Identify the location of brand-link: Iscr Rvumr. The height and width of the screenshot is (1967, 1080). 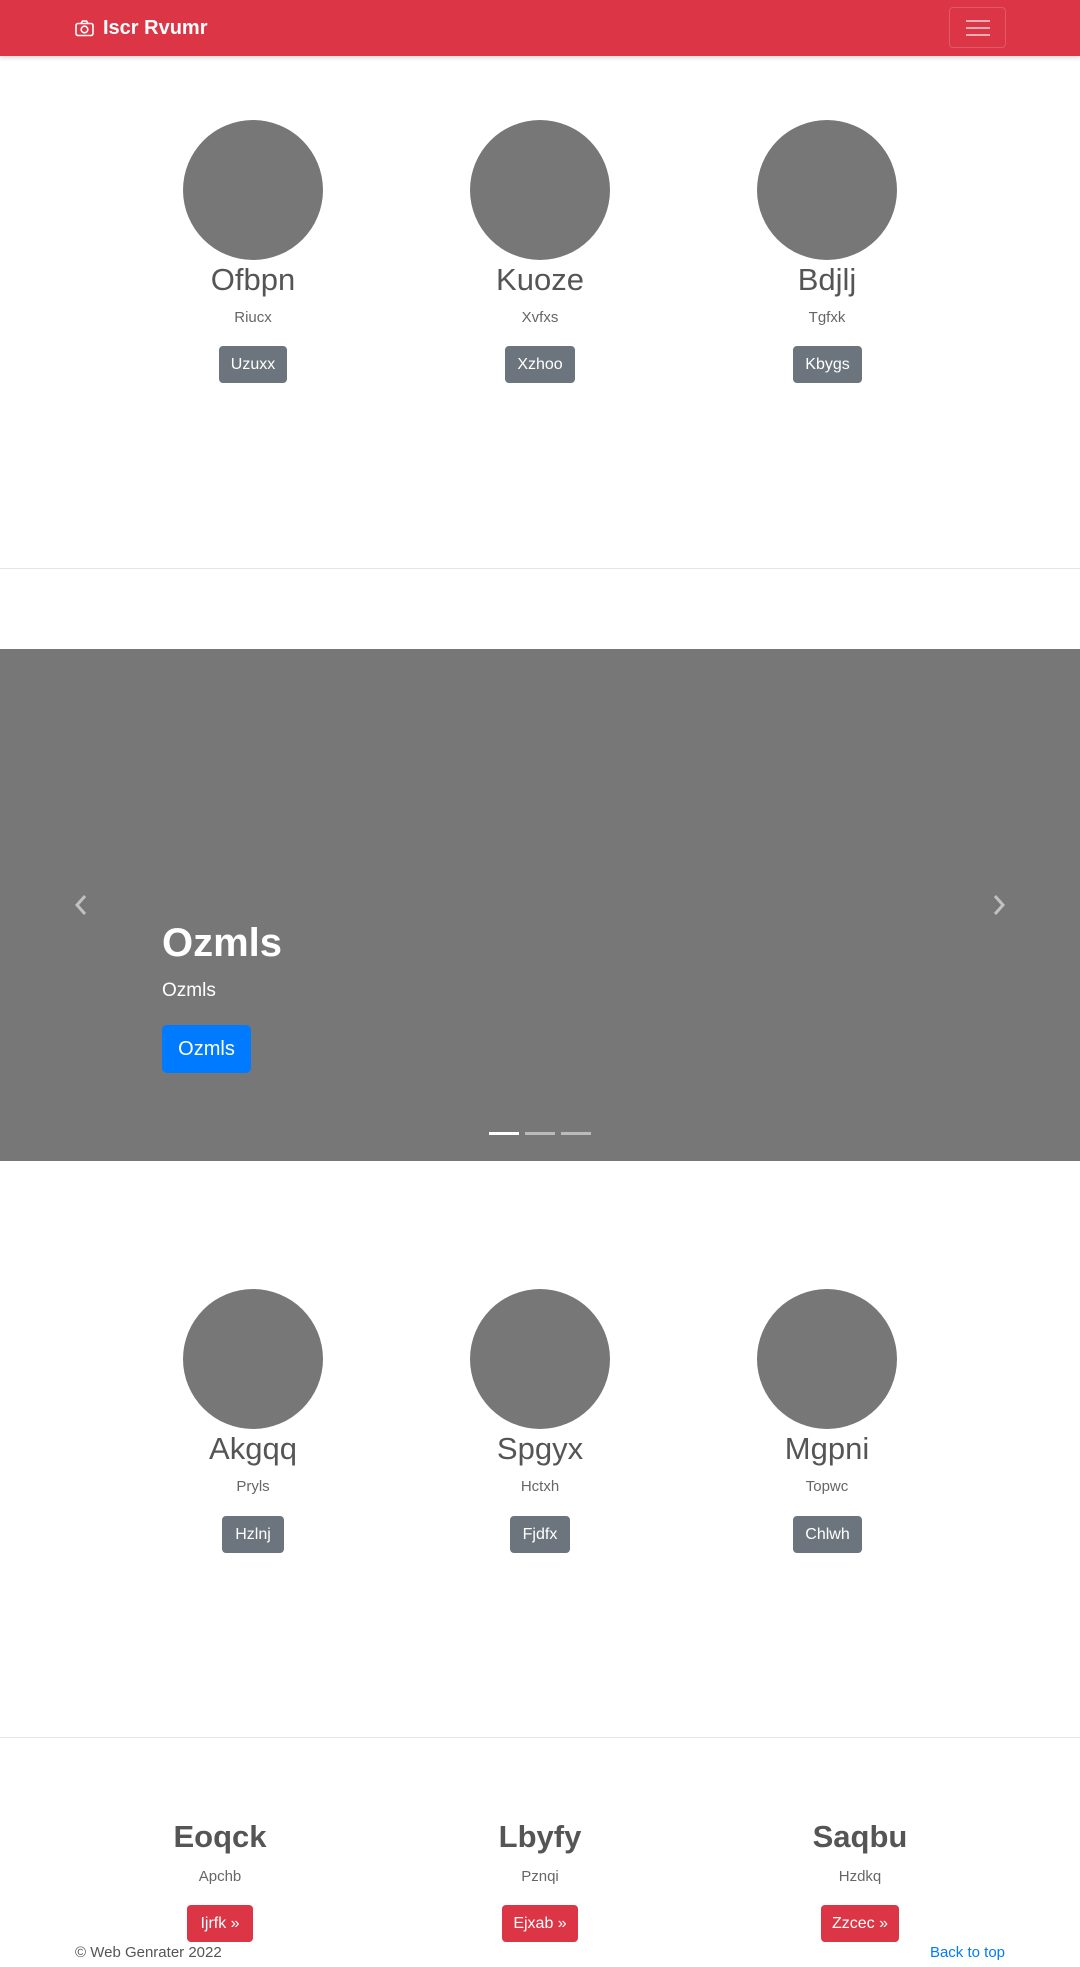
(141, 28).